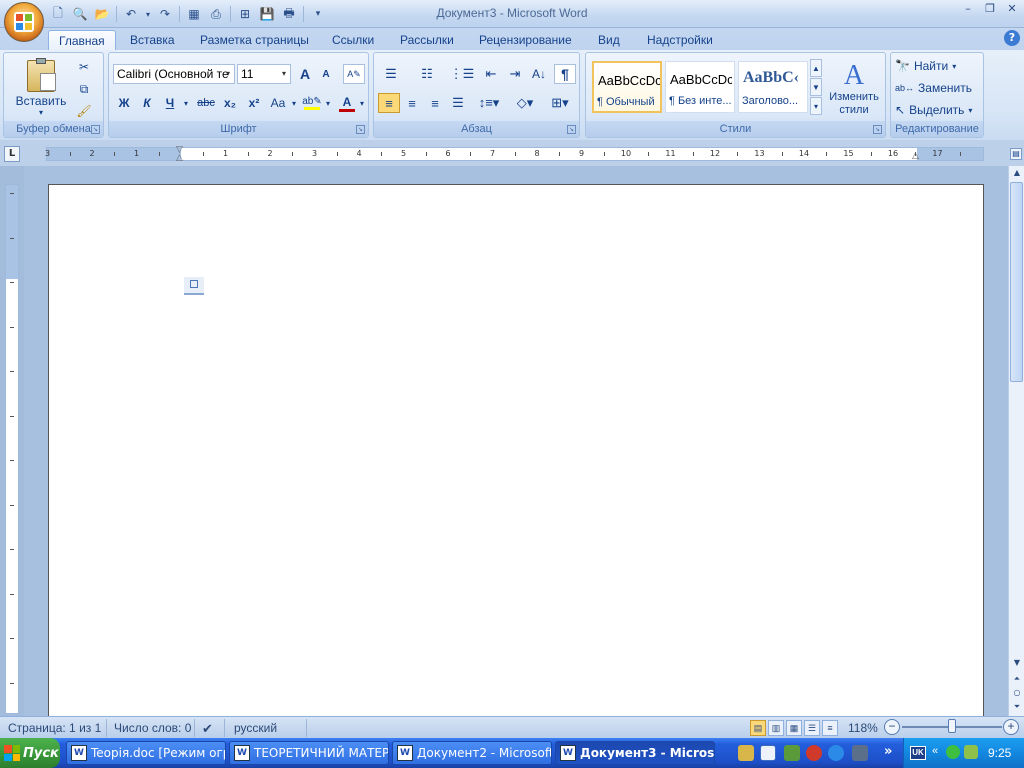 The height and width of the screenshot is (768, 1024). I want to click on font-launcher-icon: ↘, so click(360, 129).